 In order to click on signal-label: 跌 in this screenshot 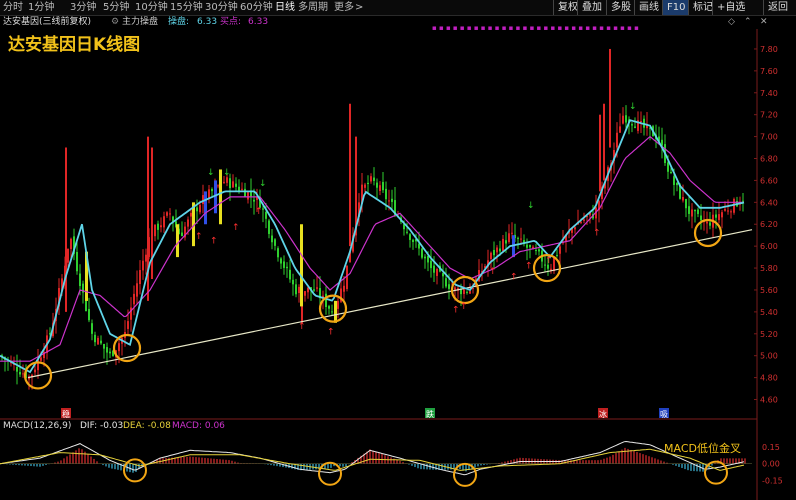, I will do `click(430, 414)`.